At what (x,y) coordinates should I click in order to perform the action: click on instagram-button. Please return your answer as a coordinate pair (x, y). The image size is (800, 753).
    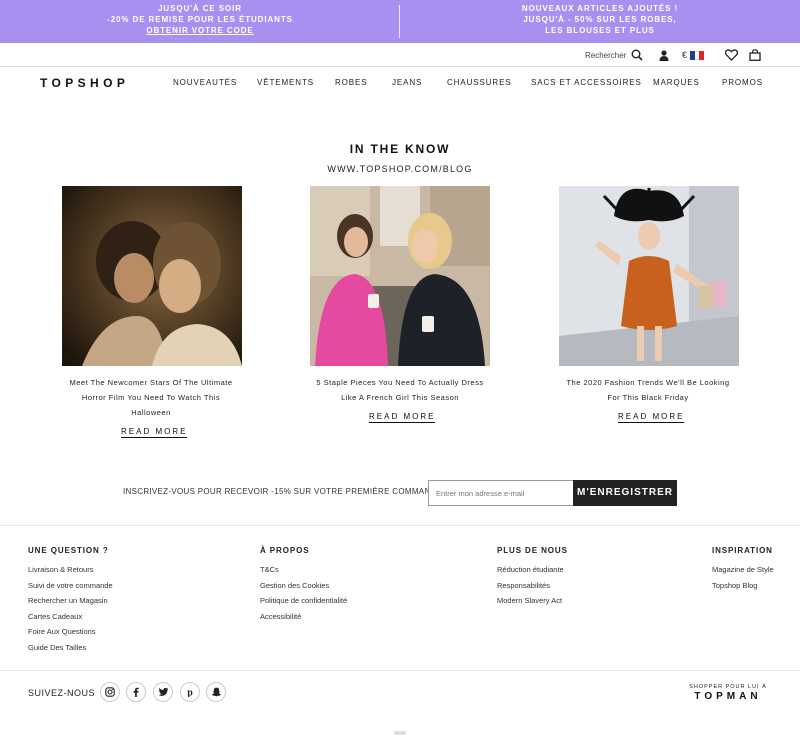
    Looking at the image, I should click on (110, 692).